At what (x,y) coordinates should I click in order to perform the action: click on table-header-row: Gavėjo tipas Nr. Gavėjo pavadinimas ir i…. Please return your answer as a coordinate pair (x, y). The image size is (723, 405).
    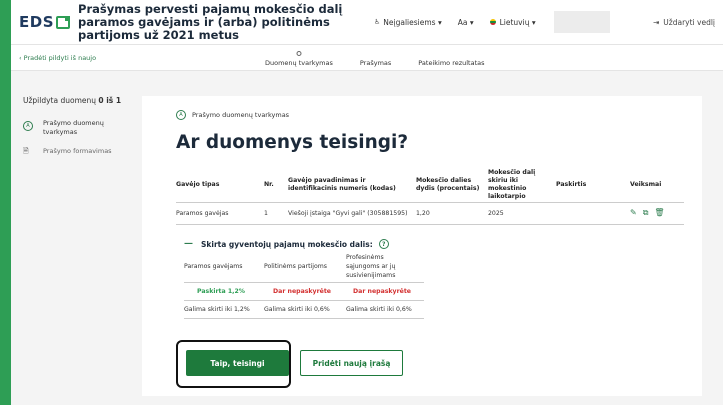
    Looking at the image, I should click on (430, 185).